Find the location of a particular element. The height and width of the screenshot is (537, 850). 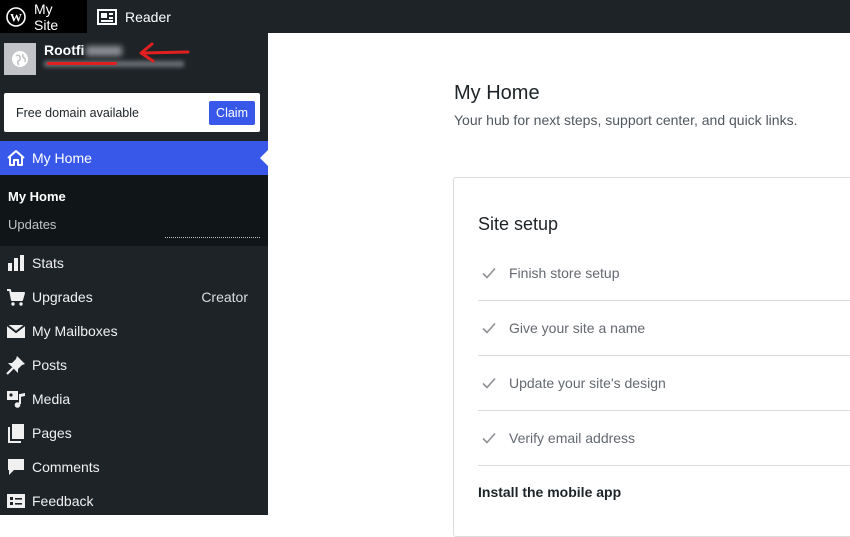

nav-item-posts: Posts is located at coordinates (134, 365).